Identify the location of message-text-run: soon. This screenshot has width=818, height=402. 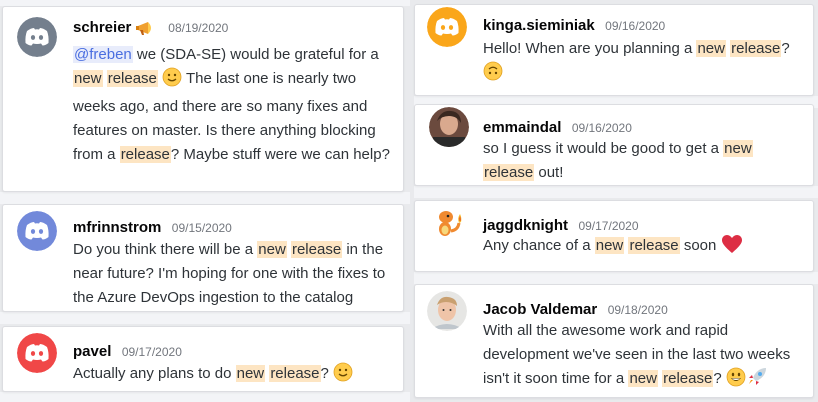
(700, 245).